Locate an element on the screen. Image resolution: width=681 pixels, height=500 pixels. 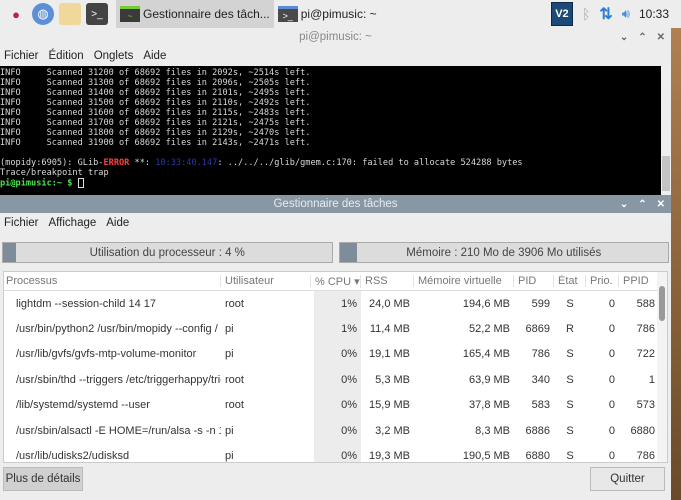
error-prefix: (mopidy:6905): GLib- is located at coordinates (52, 163).